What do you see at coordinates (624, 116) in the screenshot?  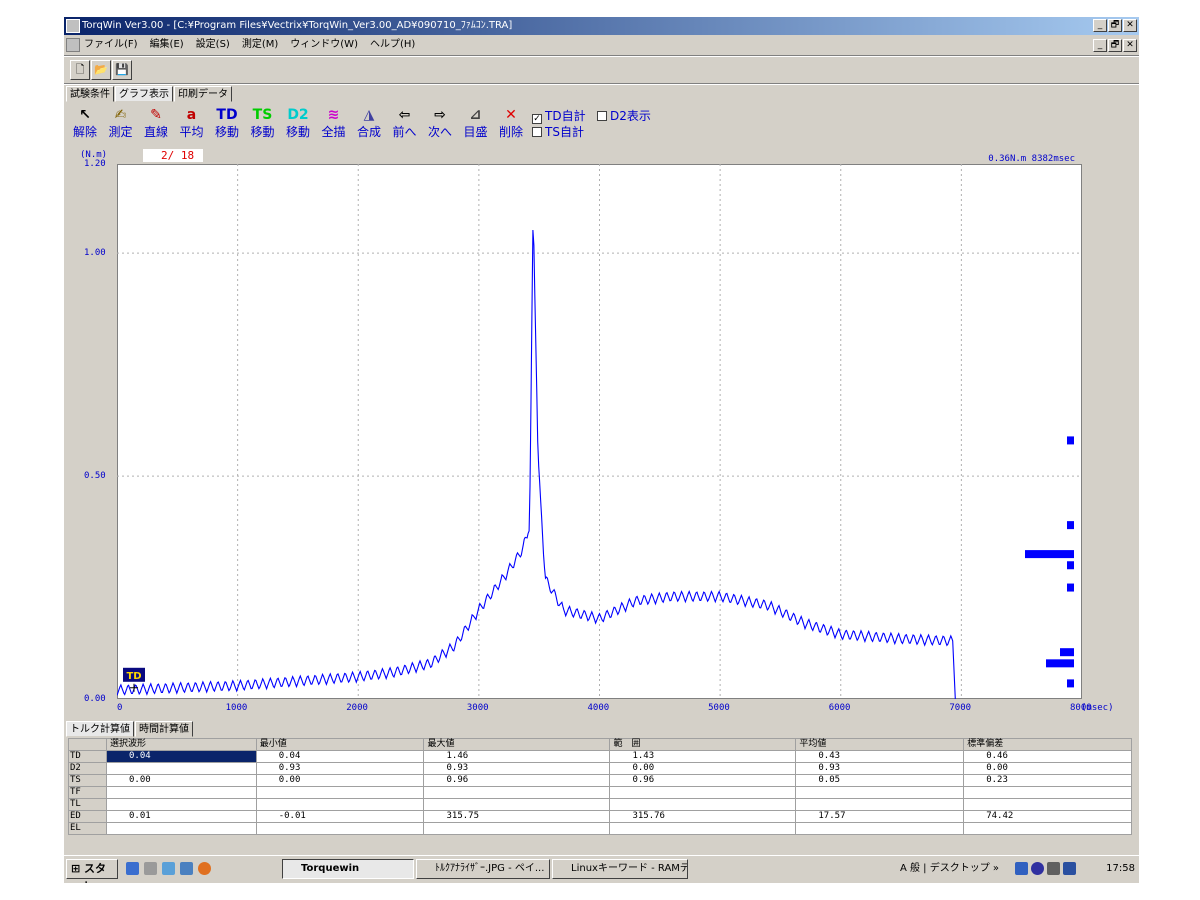 I see `d2-display-checkbox: D2表示` at bounding box center [624, 116].